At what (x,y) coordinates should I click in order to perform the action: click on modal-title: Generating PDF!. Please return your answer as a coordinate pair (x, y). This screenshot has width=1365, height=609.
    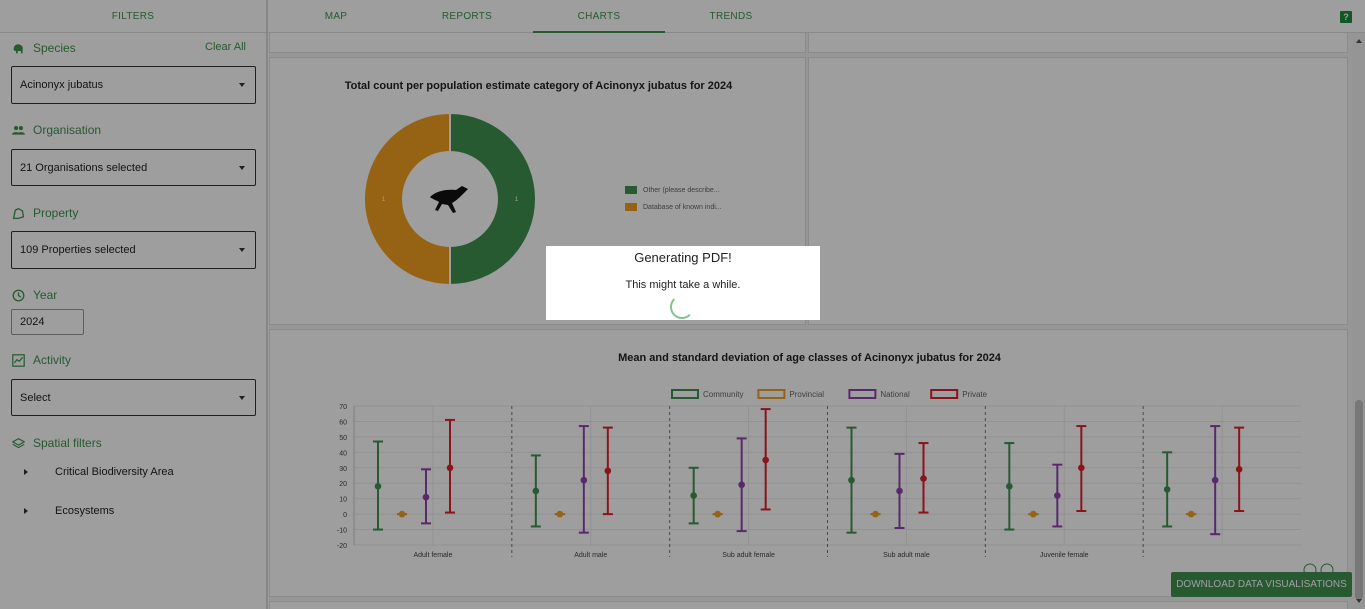
    Looking at the image, I should click on (683, 257).